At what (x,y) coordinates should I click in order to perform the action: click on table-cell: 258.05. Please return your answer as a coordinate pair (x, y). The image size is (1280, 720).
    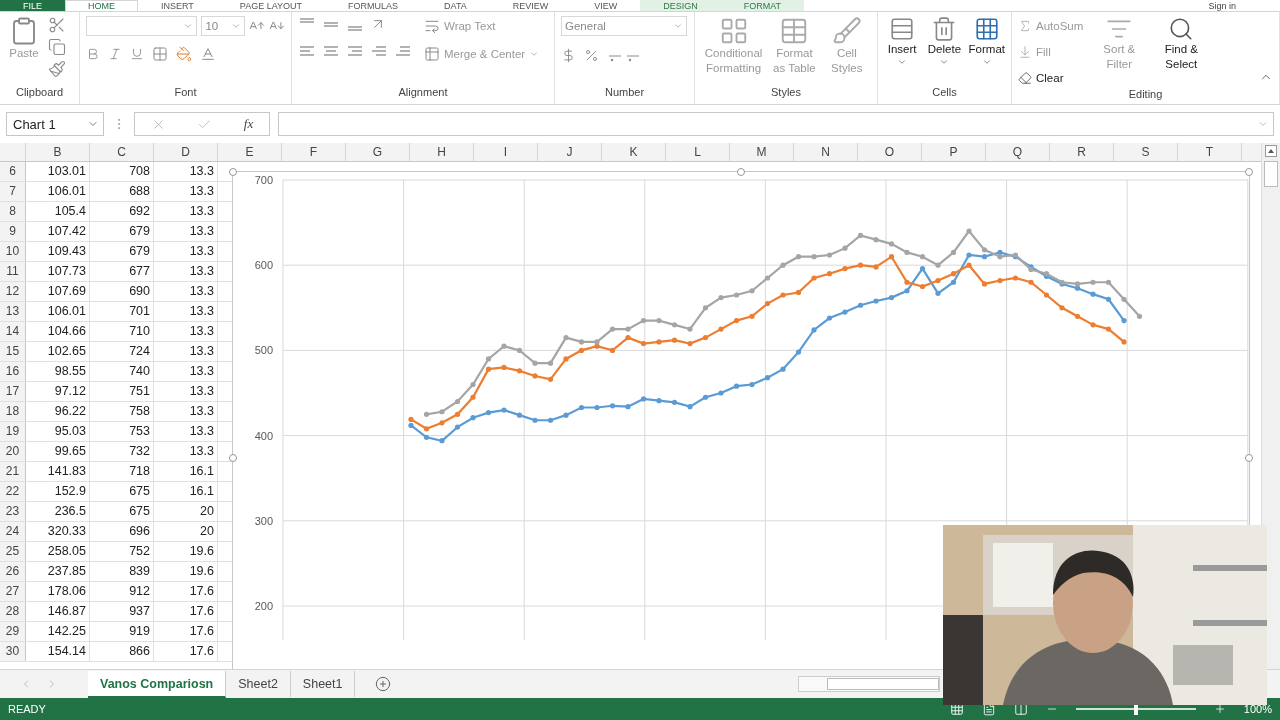
    Looking at the image, I should click on (58, 551).